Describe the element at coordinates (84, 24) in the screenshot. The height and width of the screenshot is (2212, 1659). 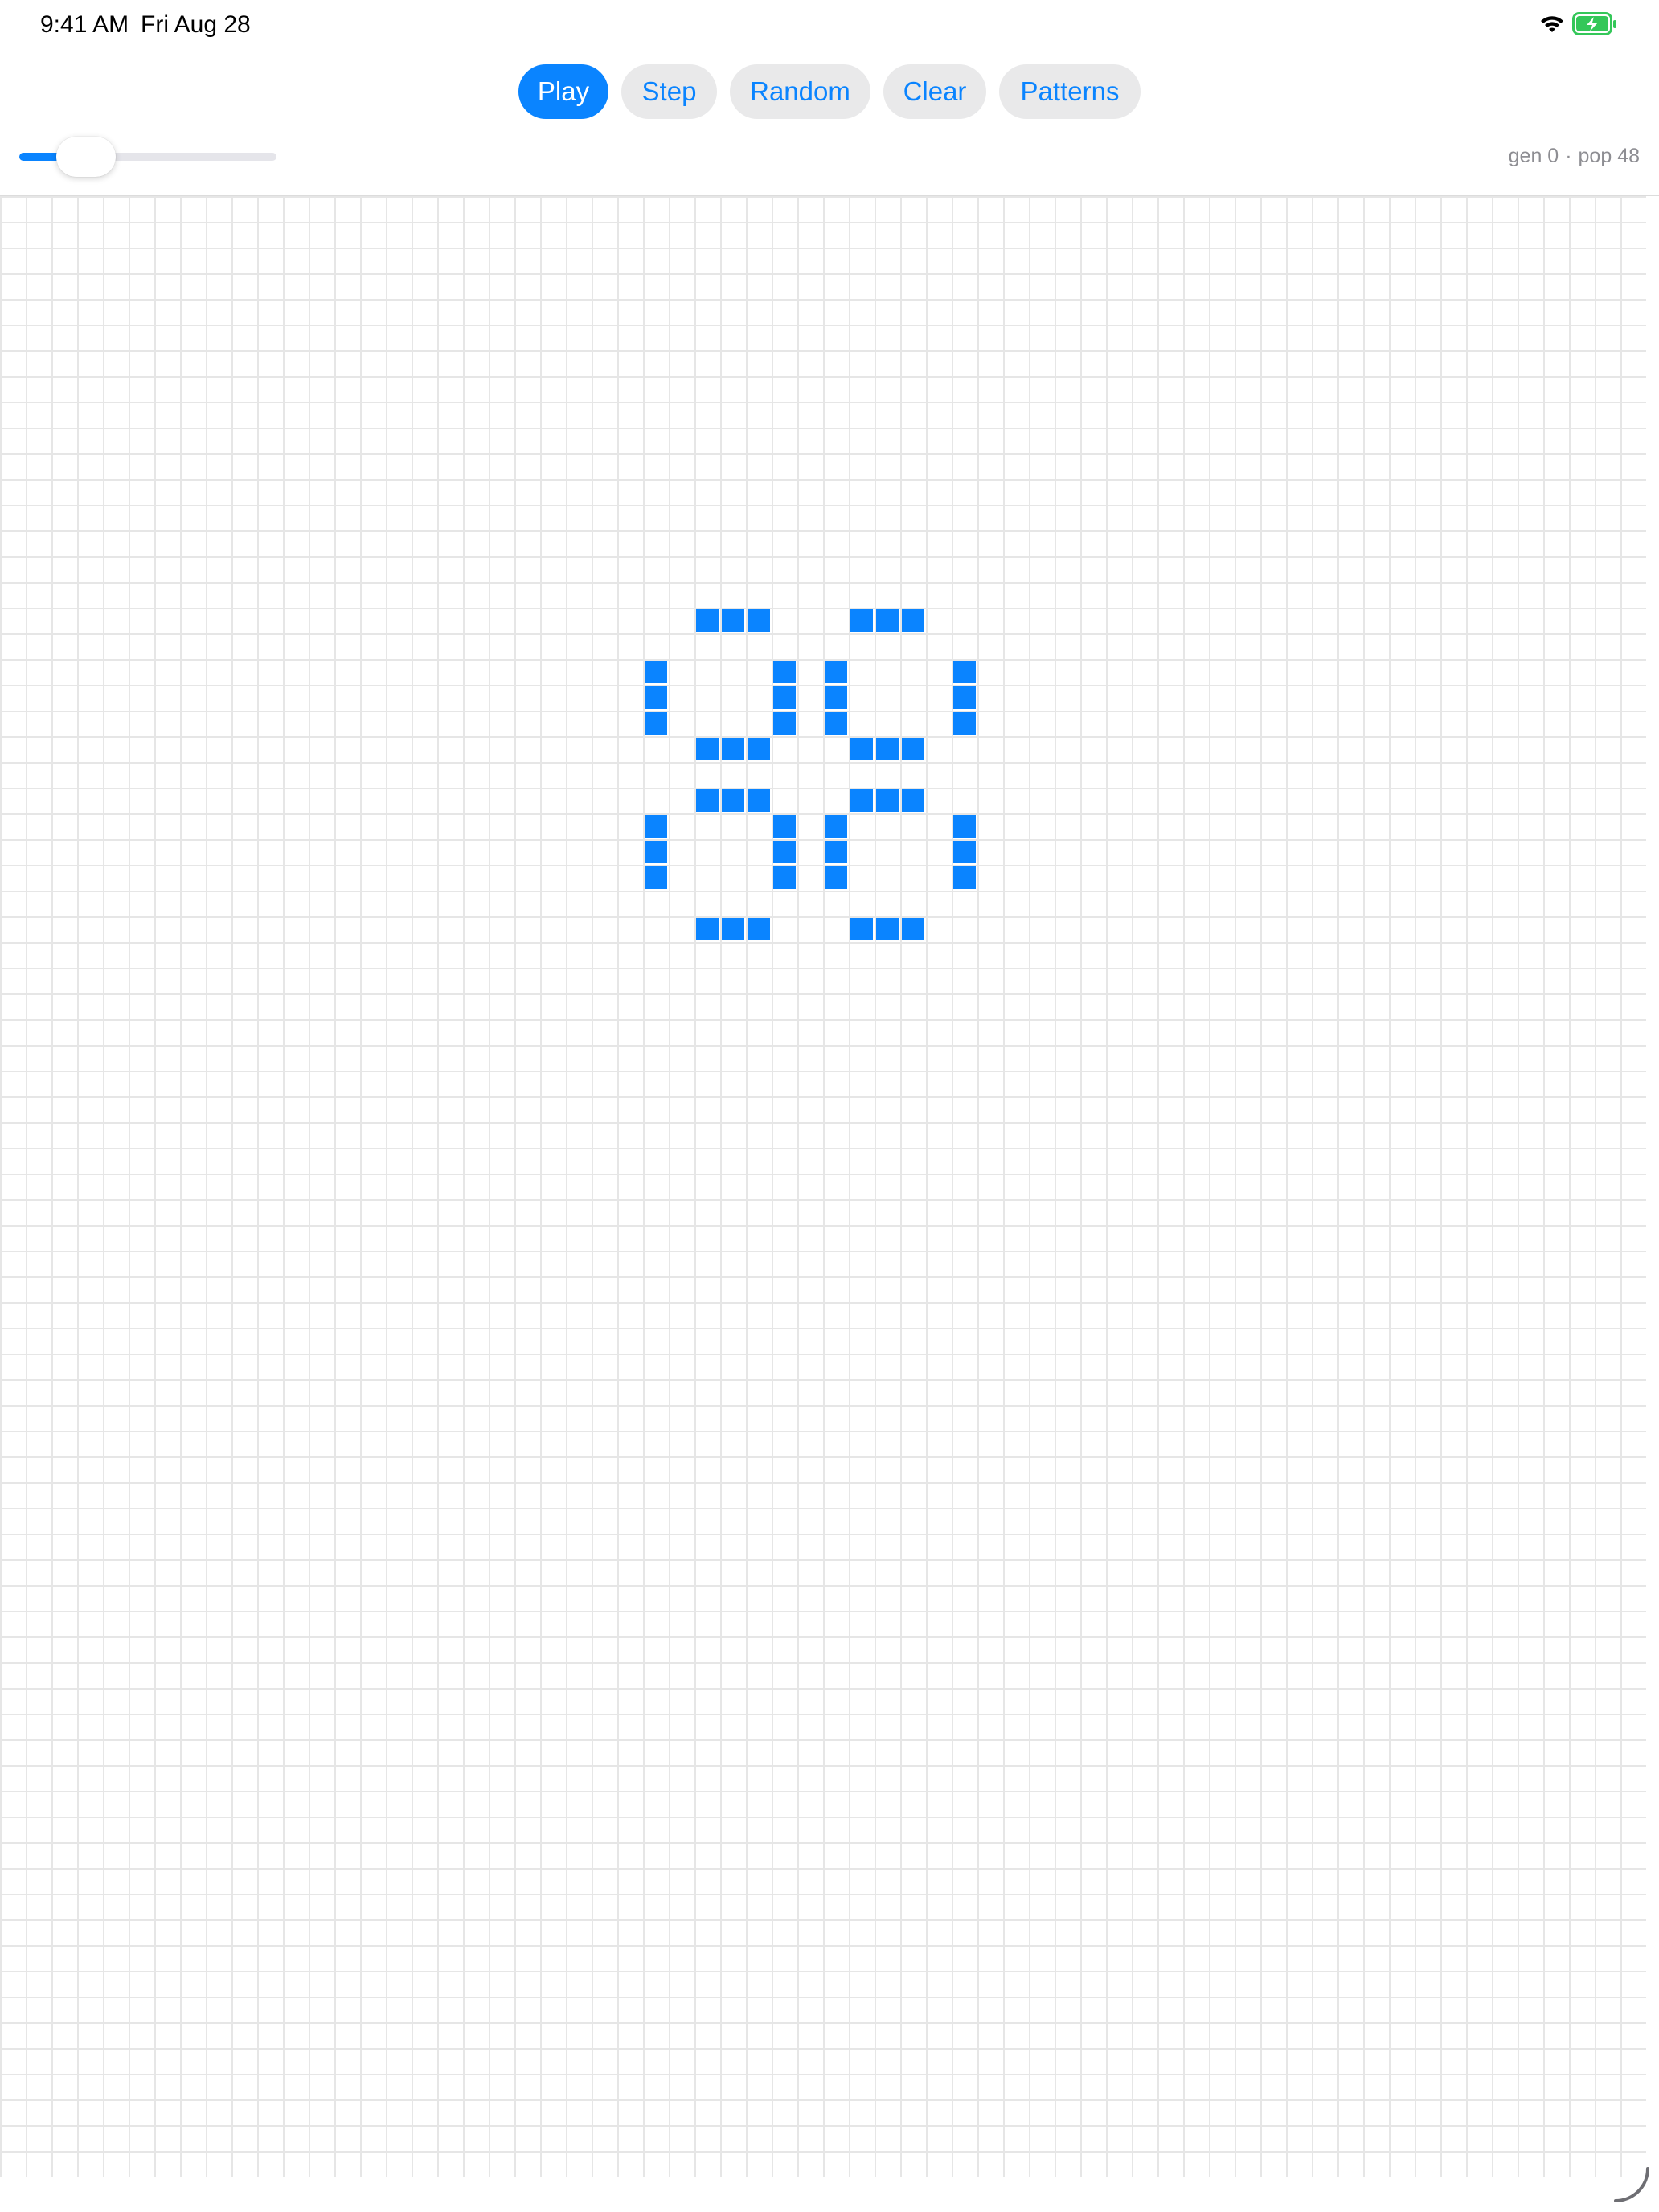
I see `status-time: 9:41 AM` at that location.